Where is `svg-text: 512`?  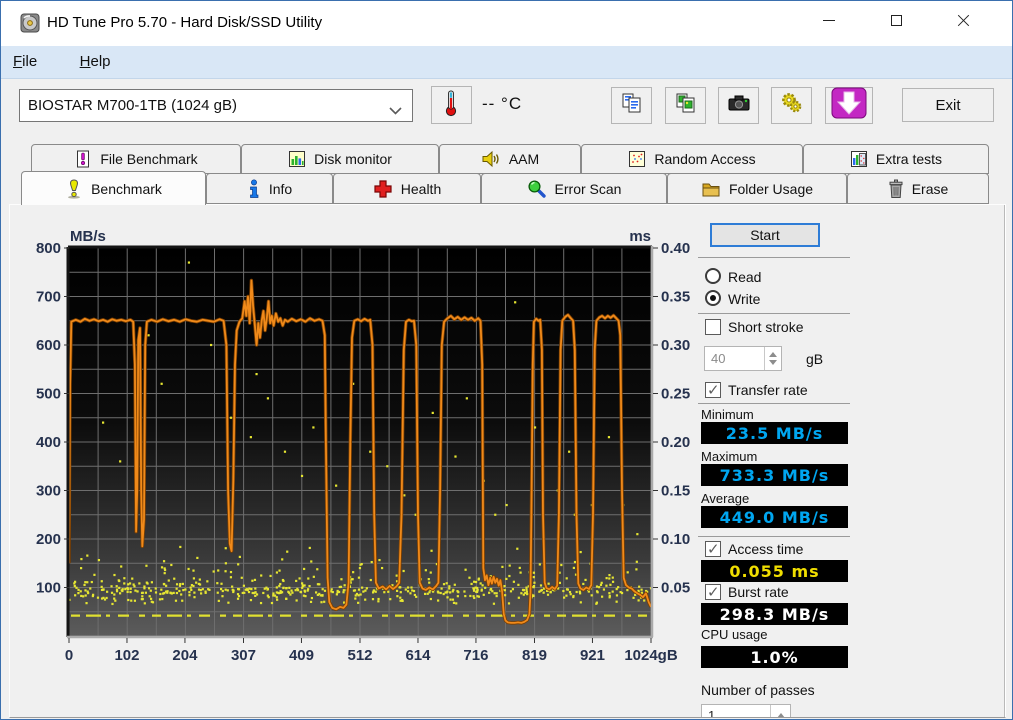
svg-text: 512 is located at coordinates (359, 655).